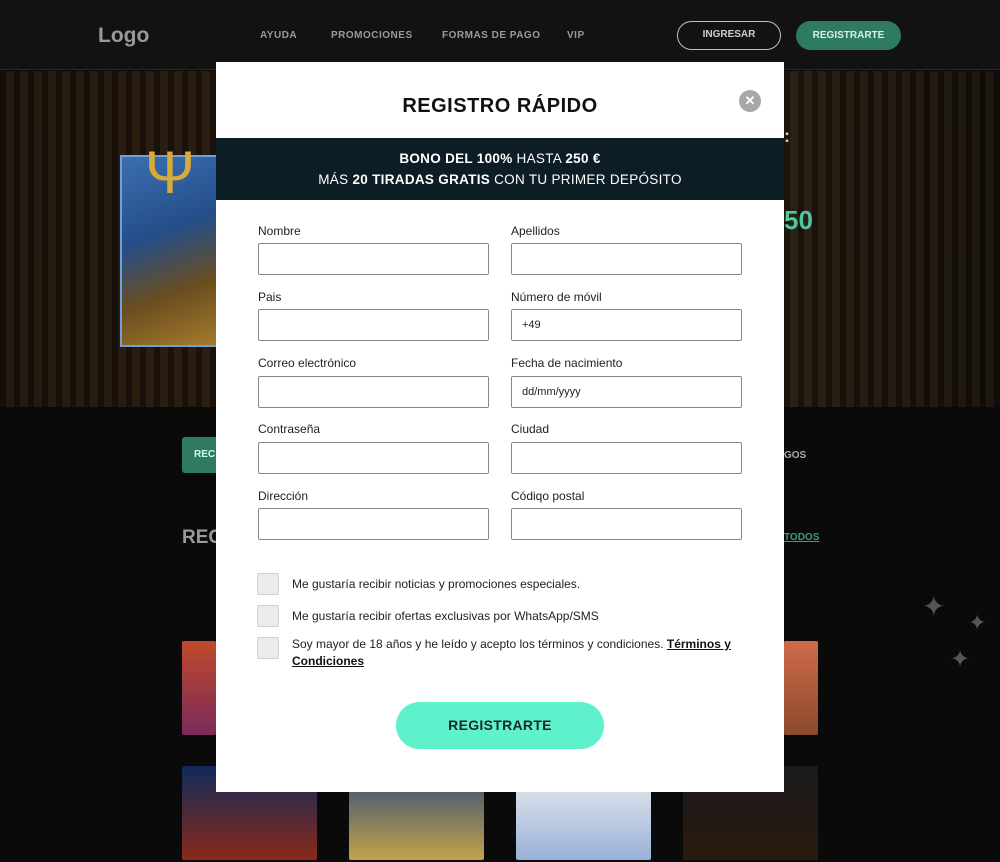 The height and width of the screenshot is (862, 1000). What do you see at coordinates (289, 429) in the screenshot?
I see `contrasena-label: Contraseña` at bounding box center [289, 429].